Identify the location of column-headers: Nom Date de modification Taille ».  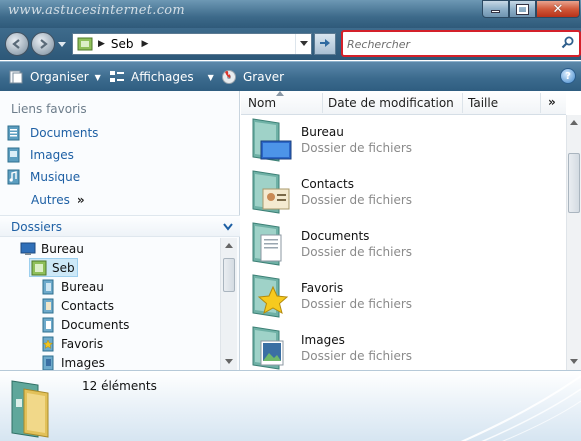
(403, 103).